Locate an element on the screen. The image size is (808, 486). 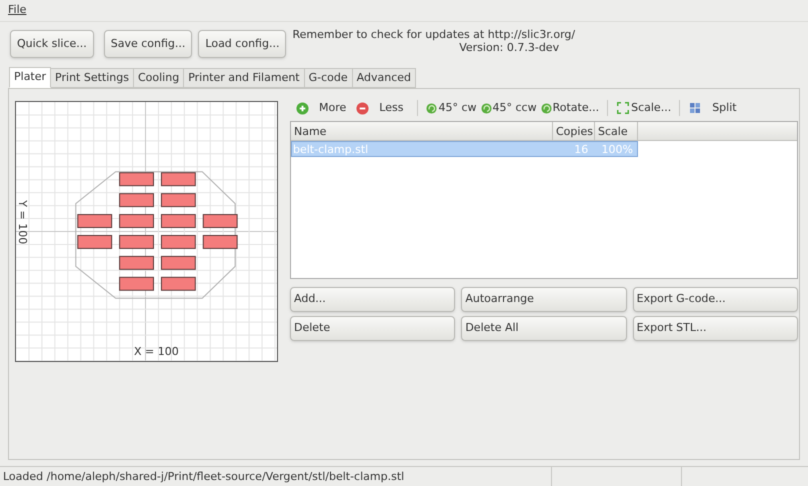
x-axis-label: X = 100 is located at coordinates (156, 352).